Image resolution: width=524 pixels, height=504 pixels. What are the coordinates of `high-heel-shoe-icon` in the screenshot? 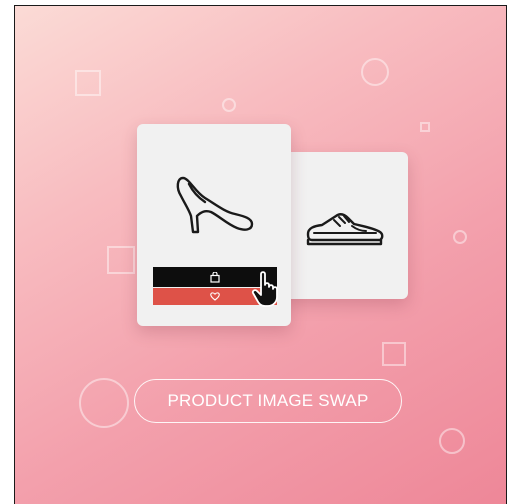 It's located at (215, 205).